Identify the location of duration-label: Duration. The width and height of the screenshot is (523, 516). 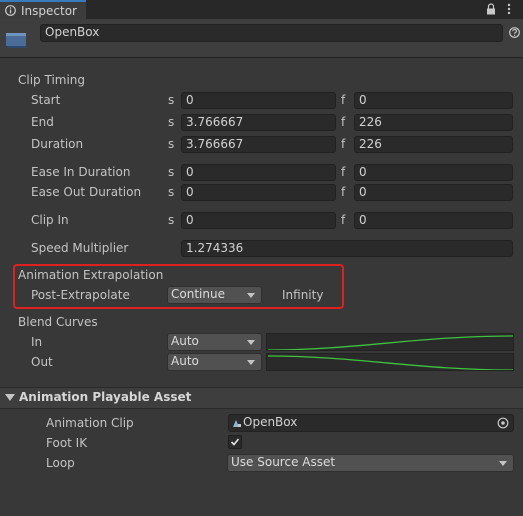
(57, 144).